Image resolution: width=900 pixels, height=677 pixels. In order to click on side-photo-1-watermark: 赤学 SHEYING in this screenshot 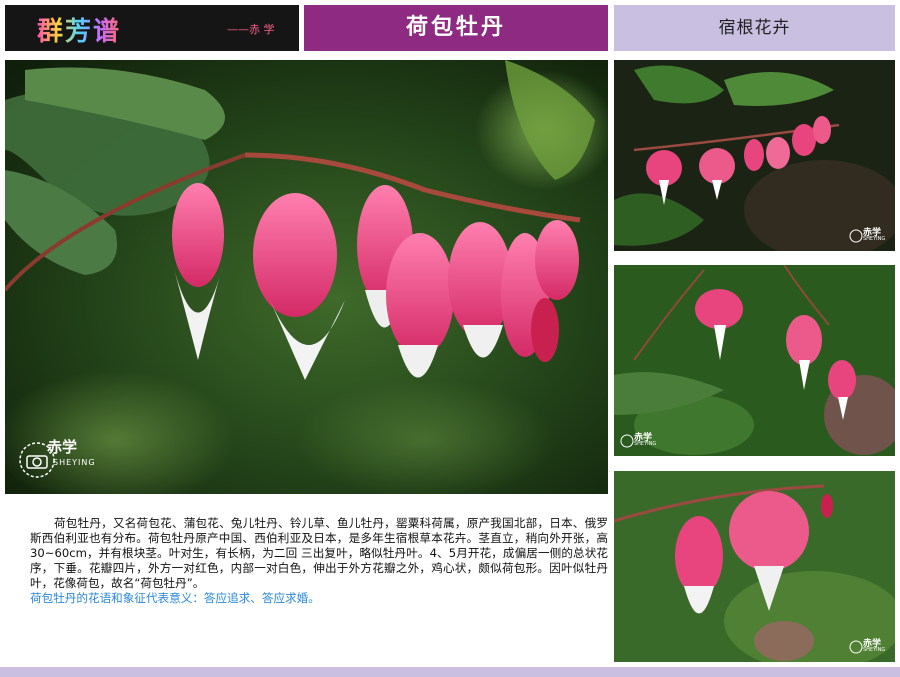, I will do `click(869, 236)`.